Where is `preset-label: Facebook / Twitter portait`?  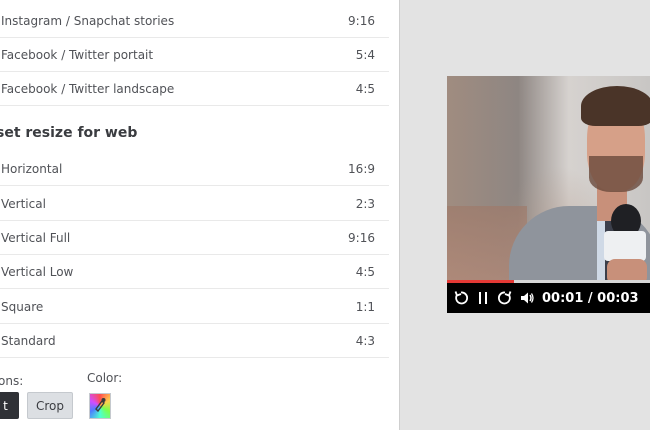 preset-label: Facebook / Twitter portait is located at coordinates (77, 54).